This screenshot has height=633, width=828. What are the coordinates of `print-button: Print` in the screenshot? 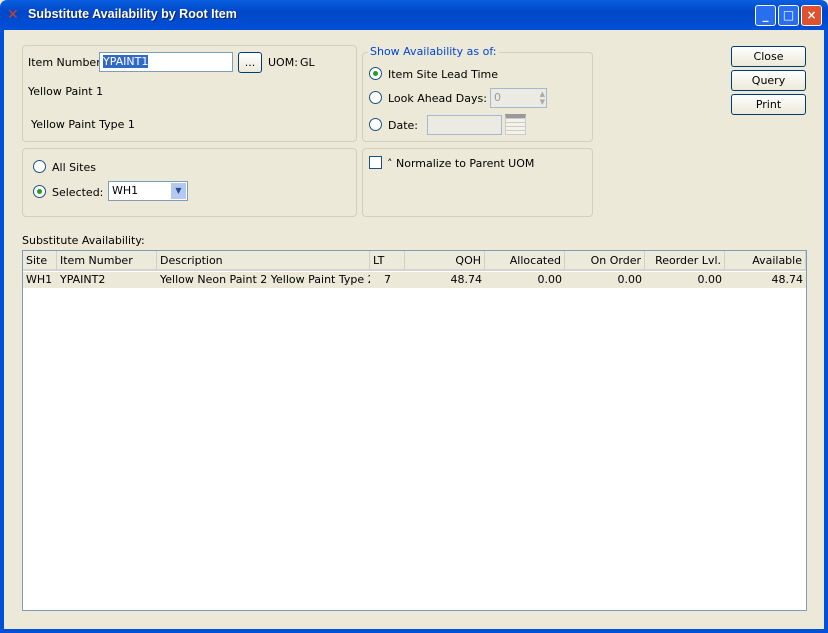 It's located at (768, 104).